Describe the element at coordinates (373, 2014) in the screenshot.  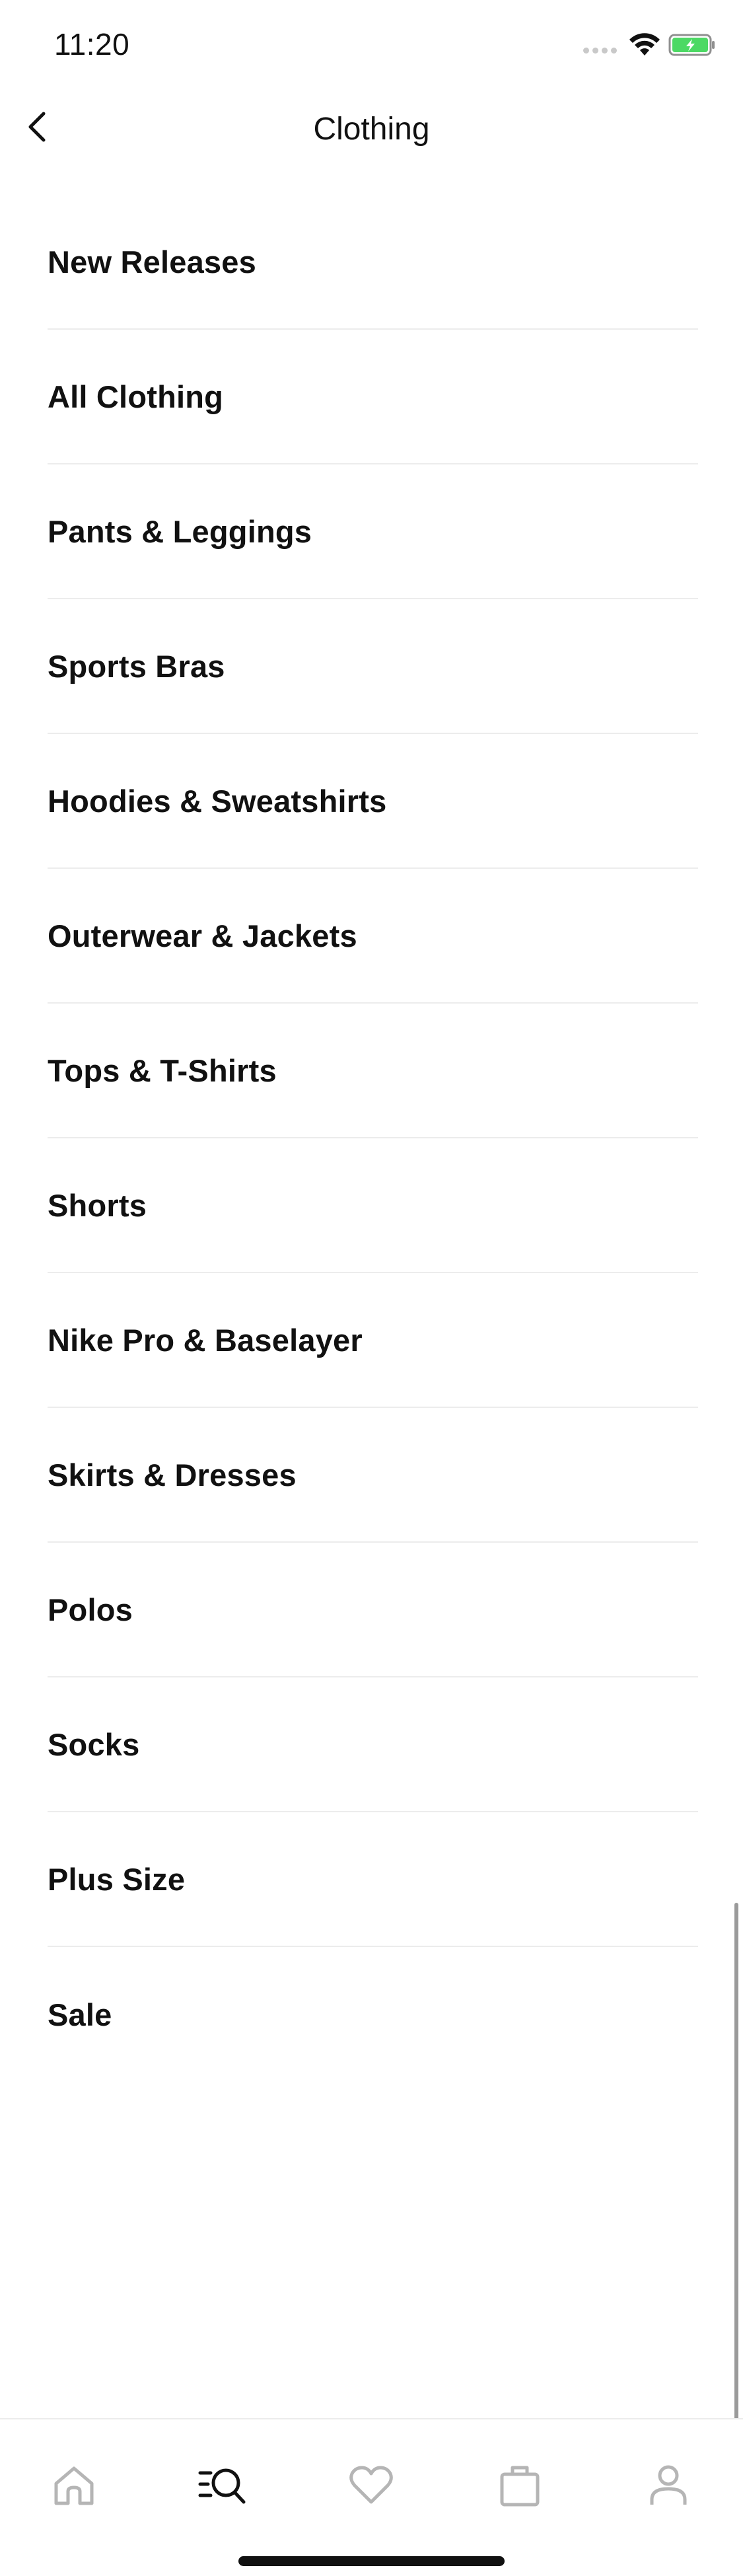
I see `category-item-sale: Sale` at that location.